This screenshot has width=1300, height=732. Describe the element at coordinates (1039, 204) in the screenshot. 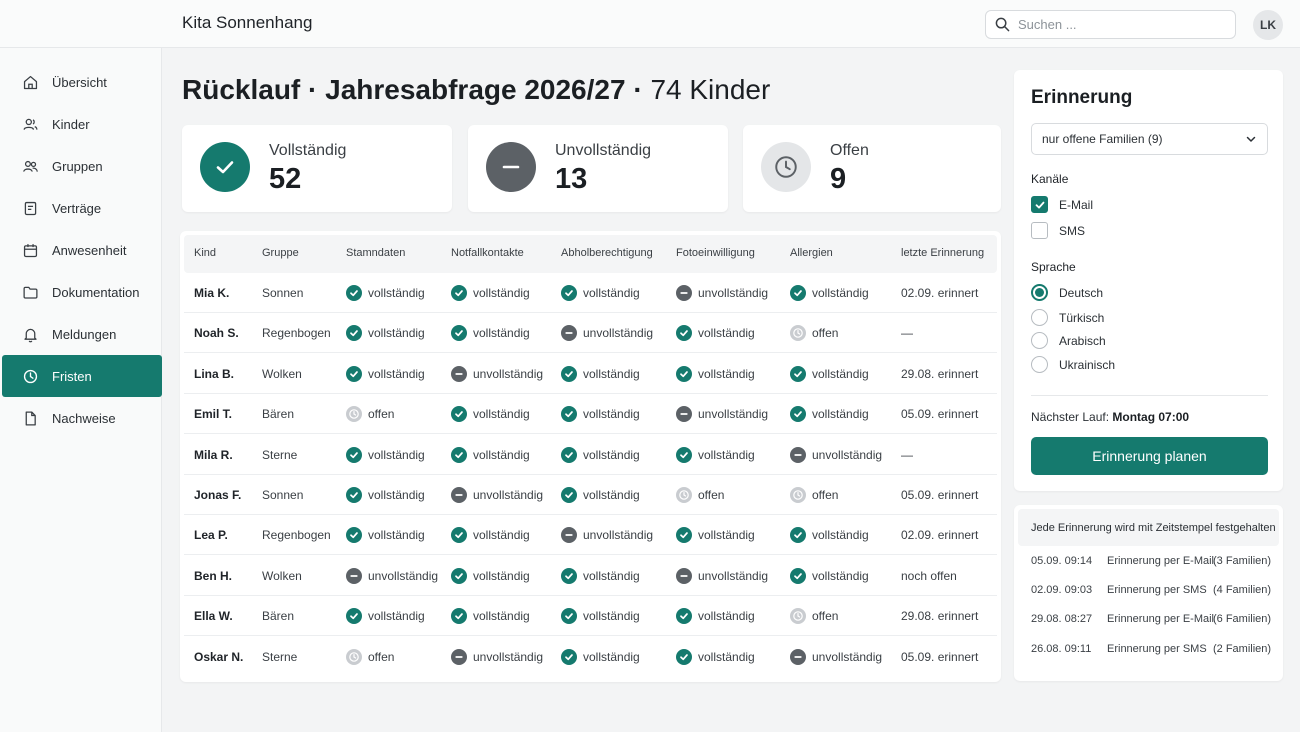

I see `channel-email-checkbox` at that location.